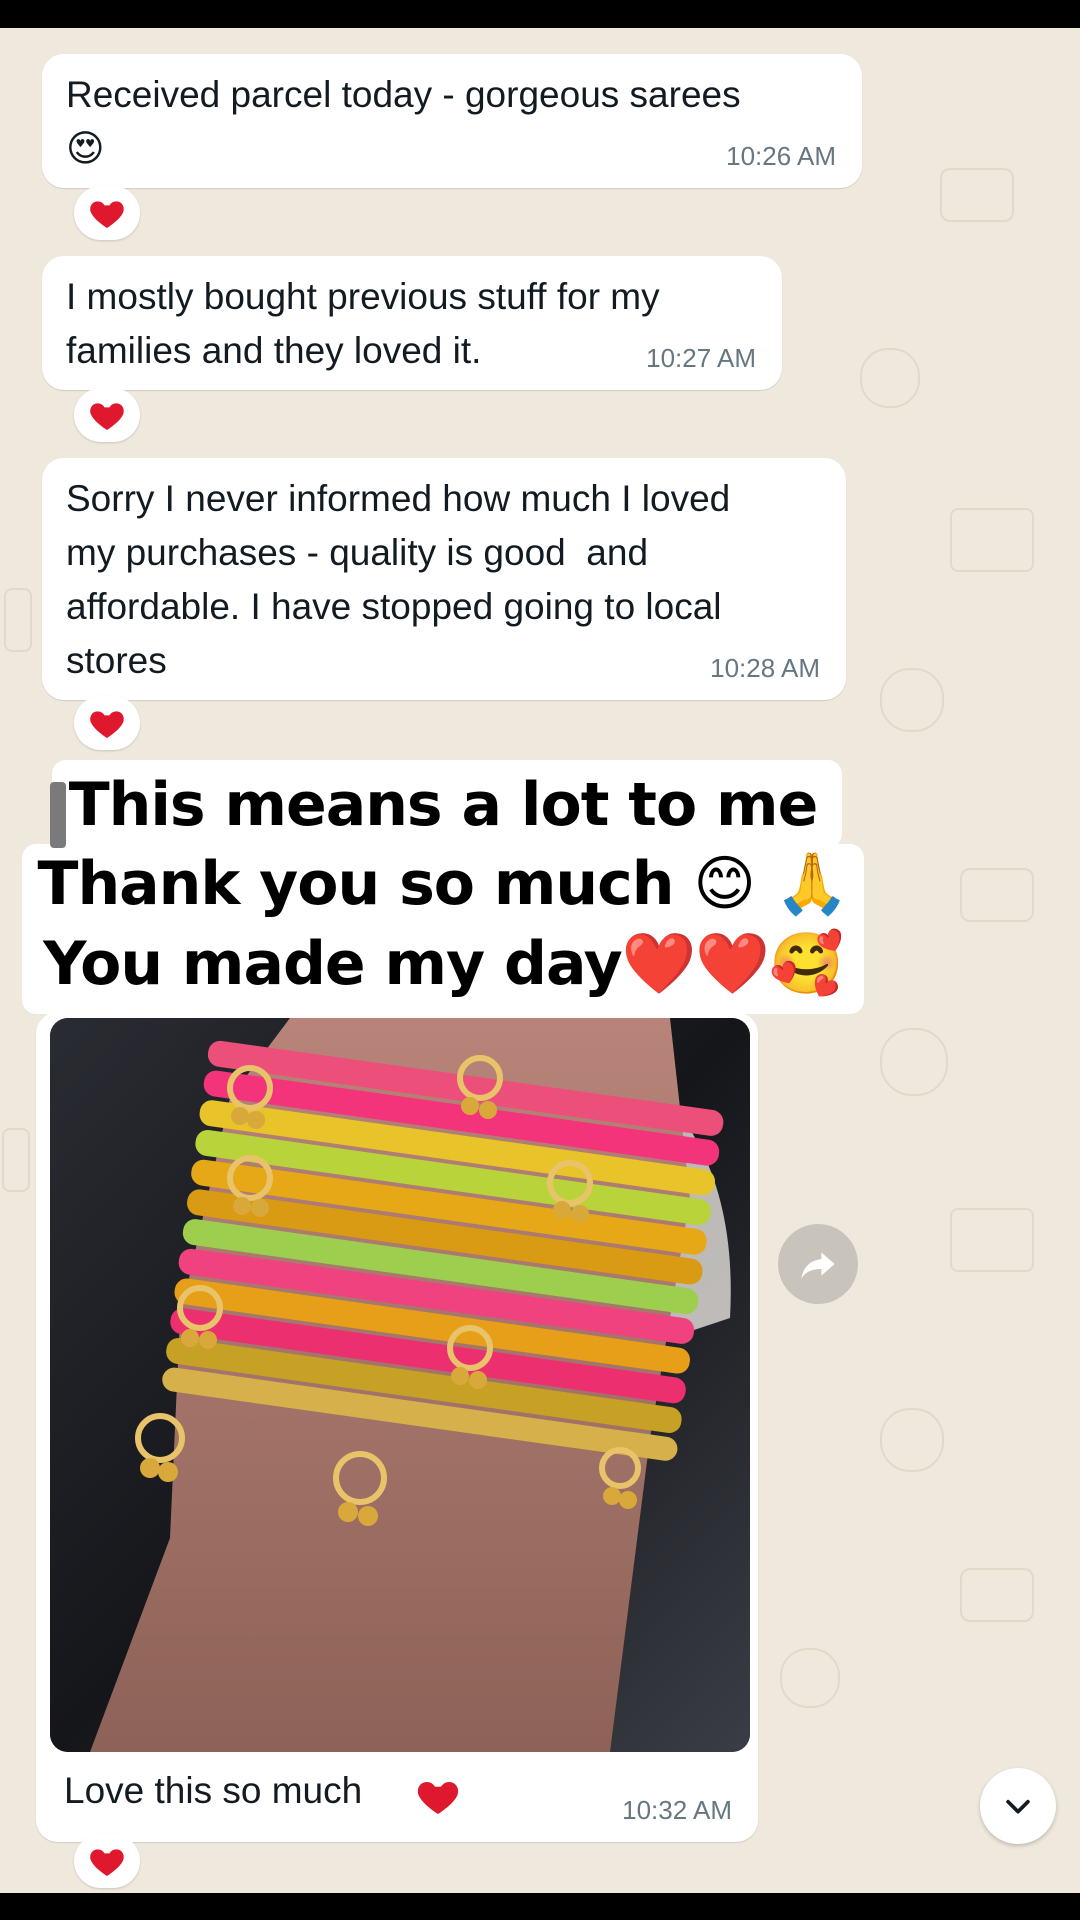 The image size is (1080, 1920). I want to click on status-bar, so click(540, 14).